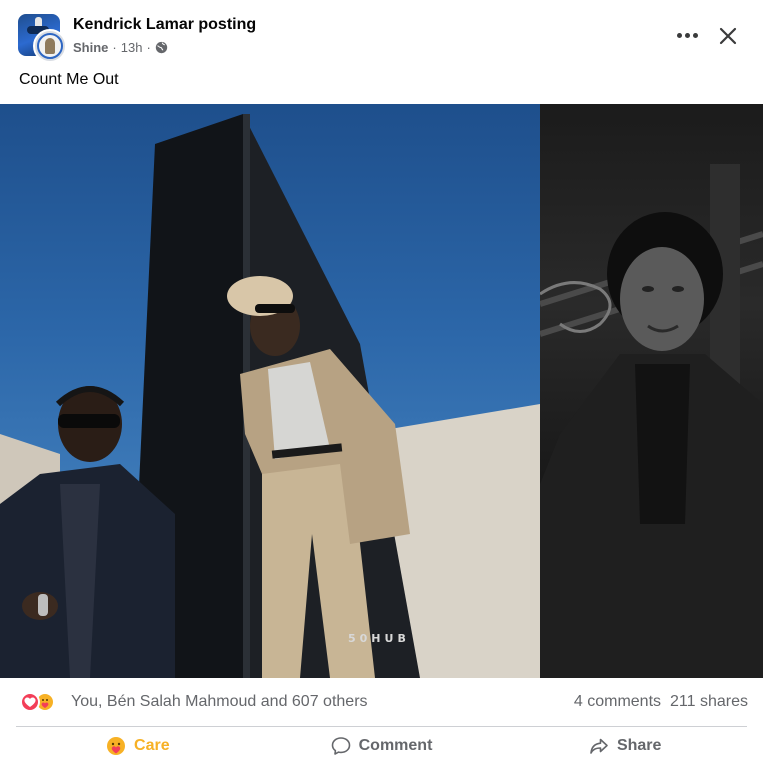 This screenshot has height=762, width=763. I want to click on post-actions: Care Comment Share, so click(381, 746).